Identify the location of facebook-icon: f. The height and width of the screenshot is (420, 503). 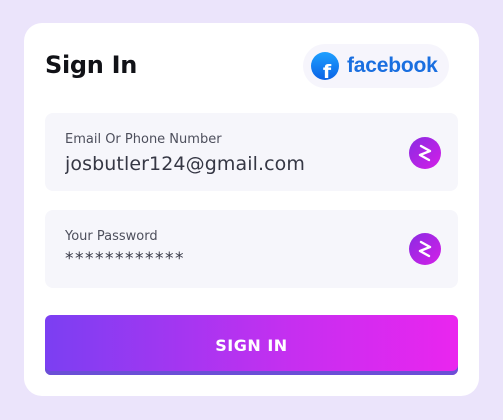
(325, 66).